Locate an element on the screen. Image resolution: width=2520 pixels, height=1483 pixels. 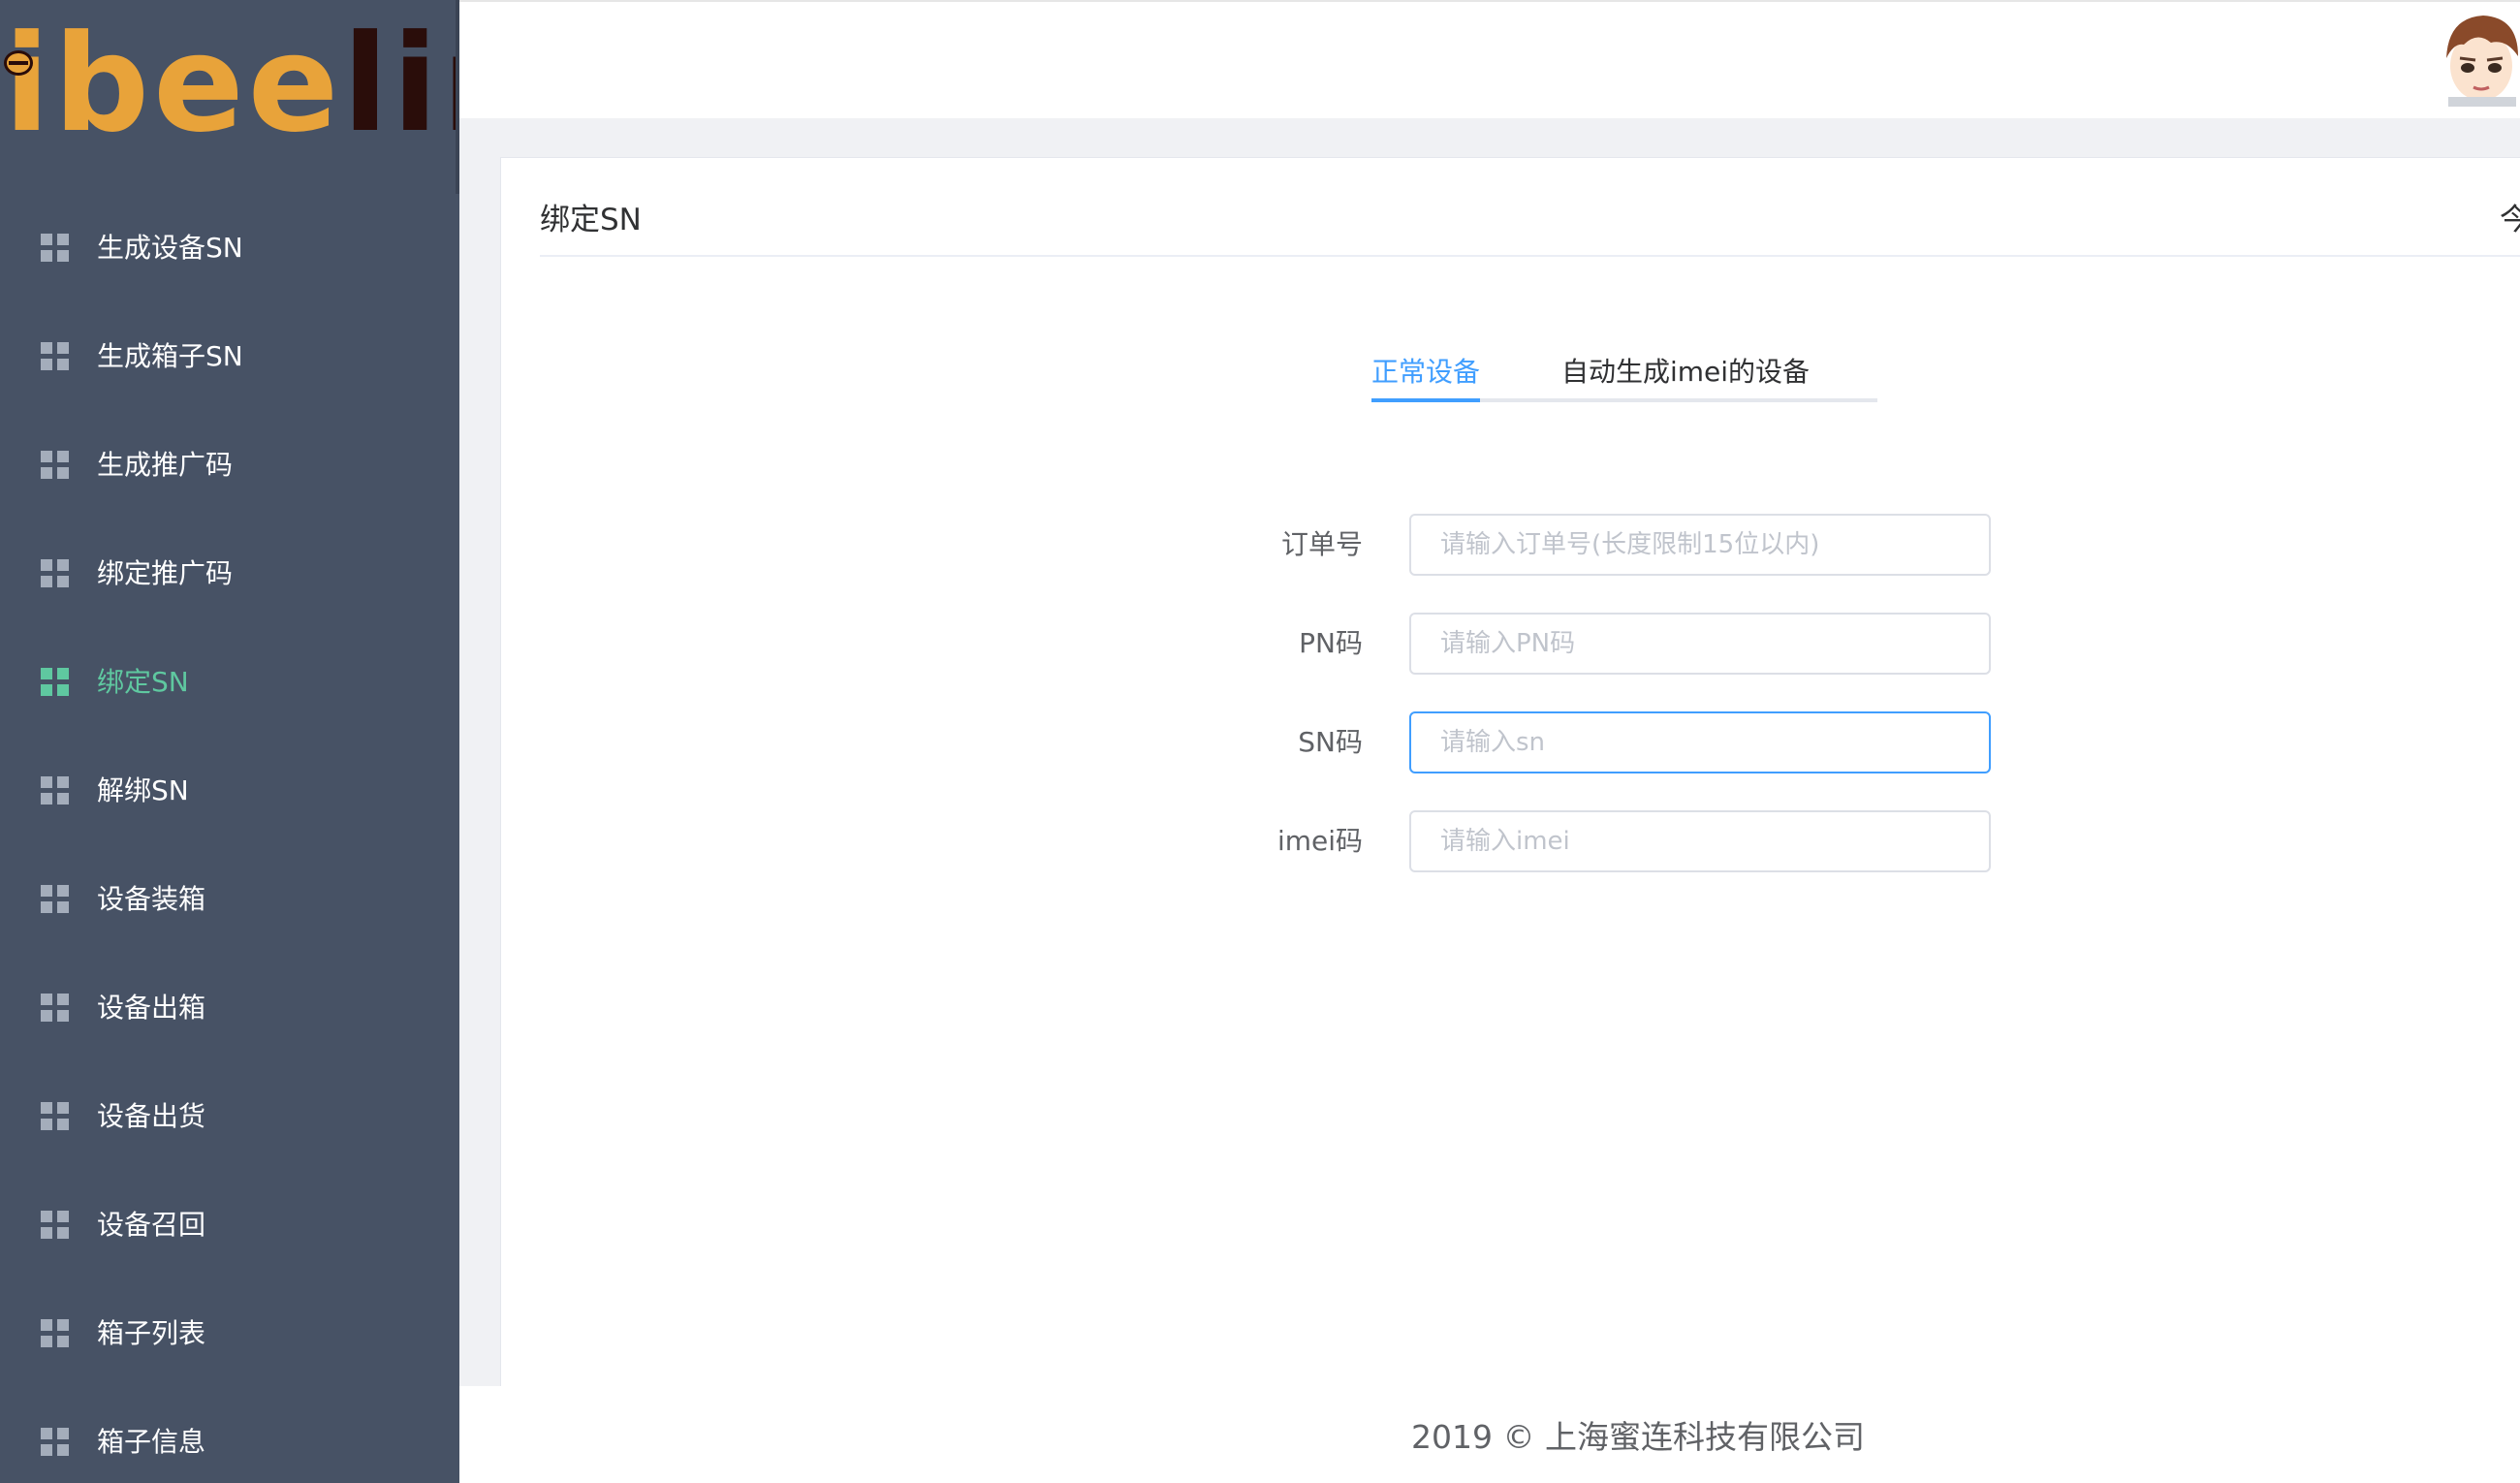
form-row-pn-code: PN码 is located at coordinates (1594, 644).